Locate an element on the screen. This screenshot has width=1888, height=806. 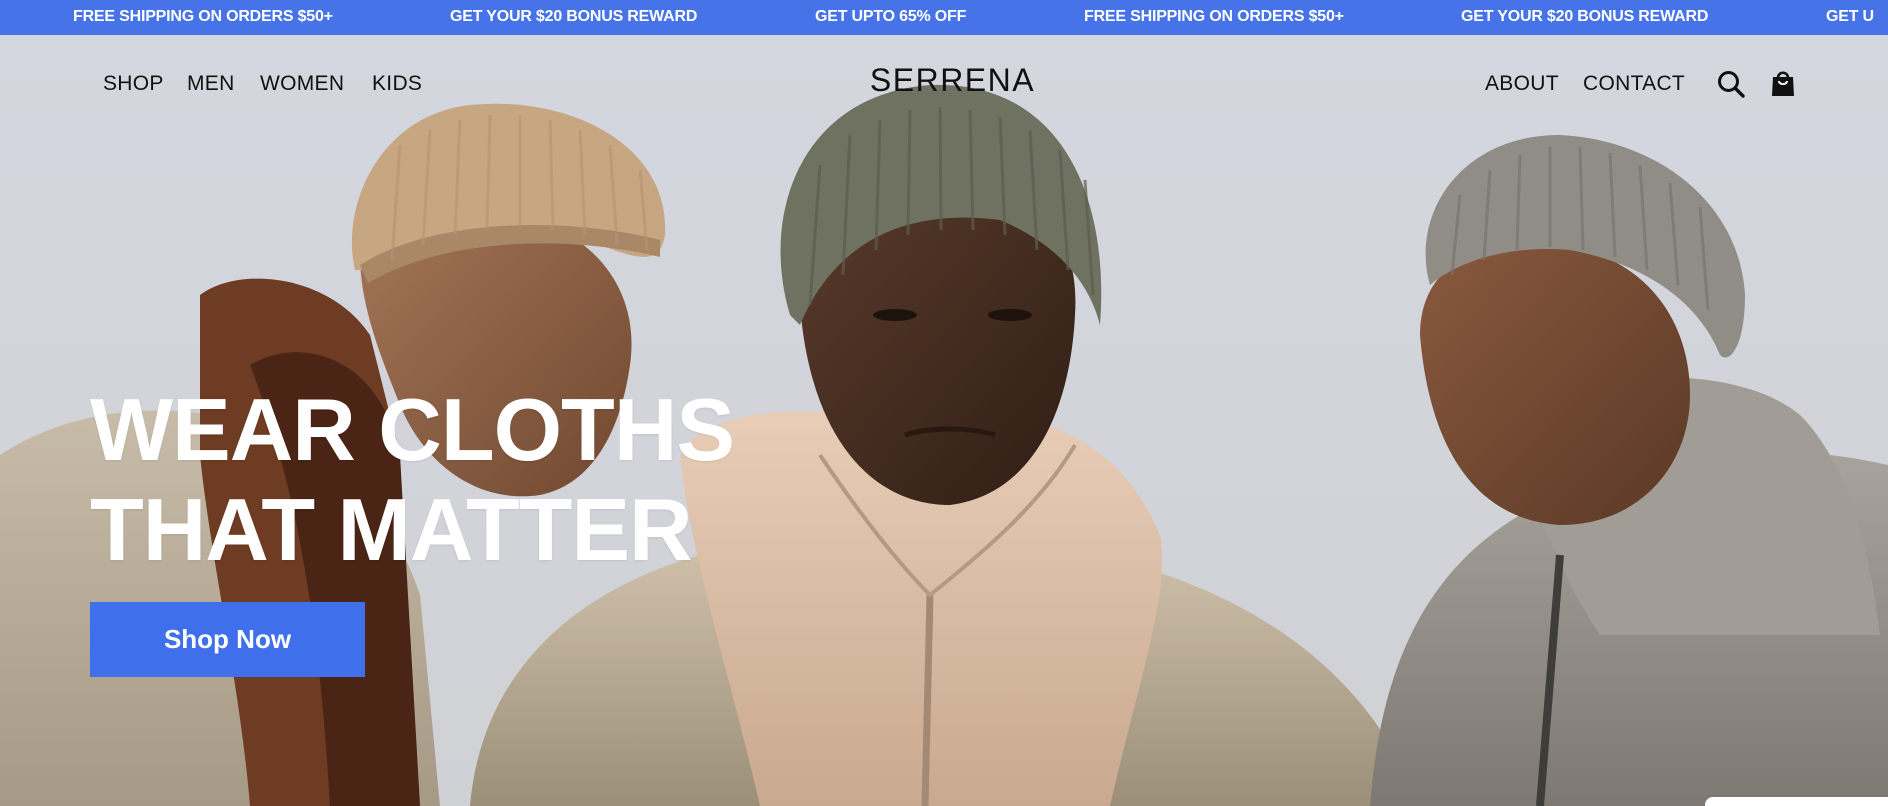
nav-link-kids: KIDS is located at coordinates (397, 84).